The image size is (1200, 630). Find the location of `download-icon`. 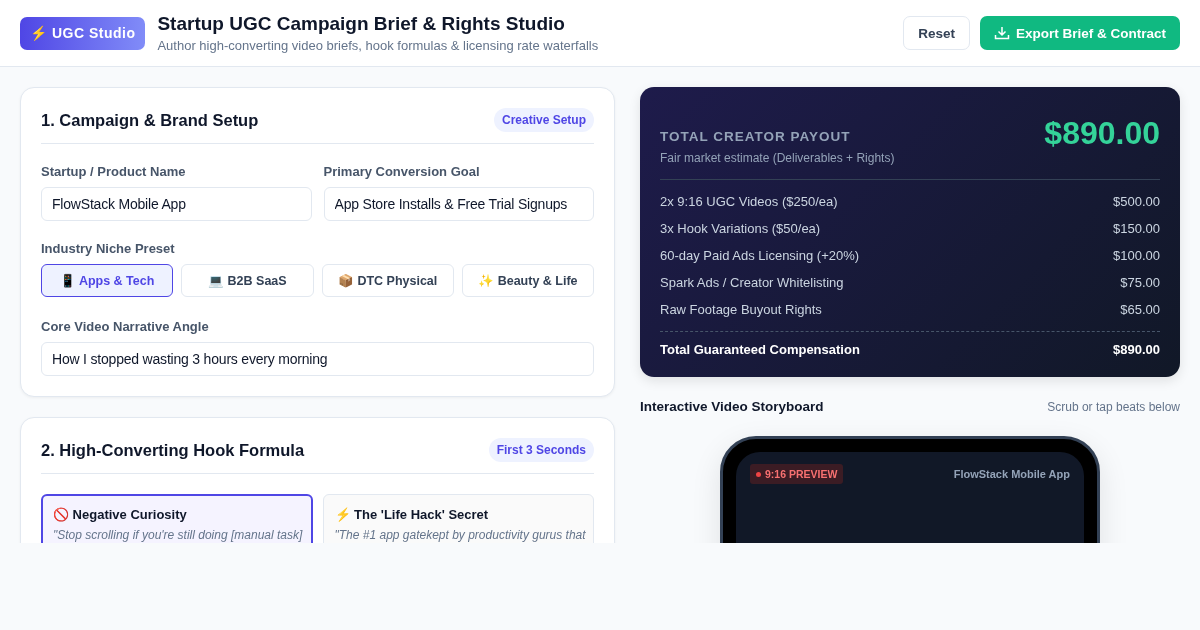

download-icon is located at coordinates (1001, 33).